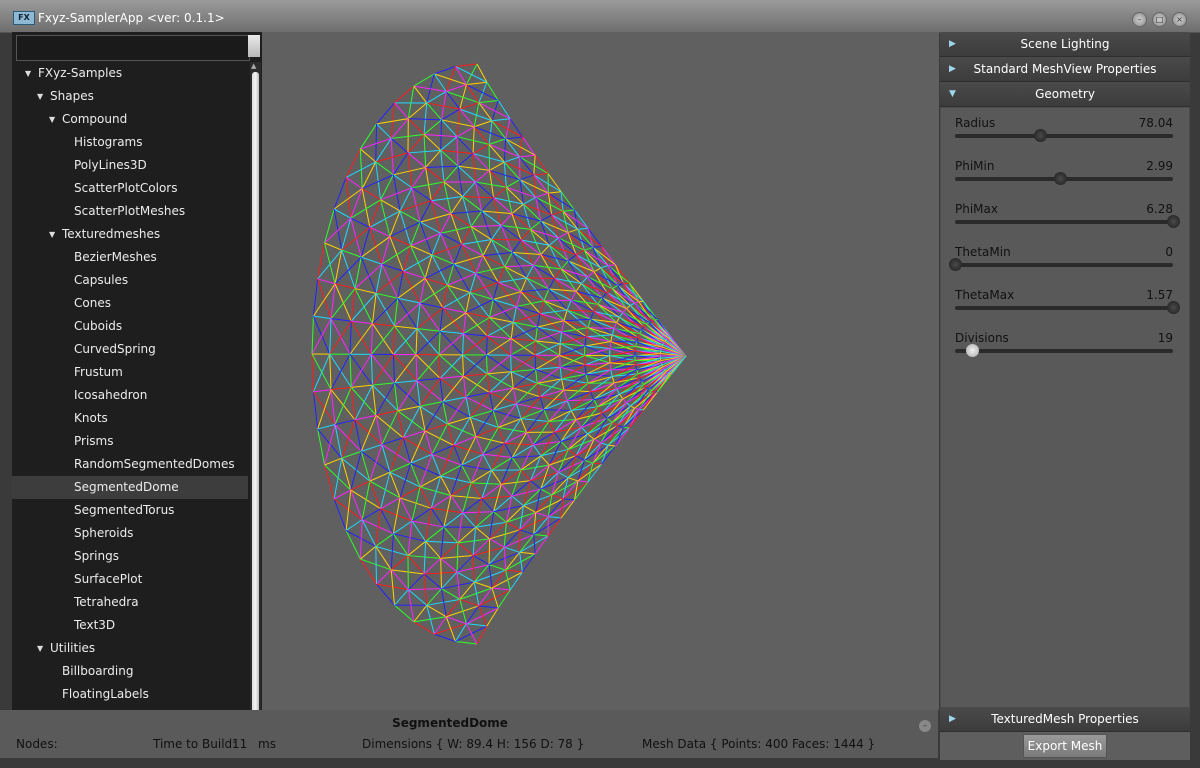  Describe the element at coordinates (130, 326) in the screenshot. I see `tree-item: Cuboids` at that location.